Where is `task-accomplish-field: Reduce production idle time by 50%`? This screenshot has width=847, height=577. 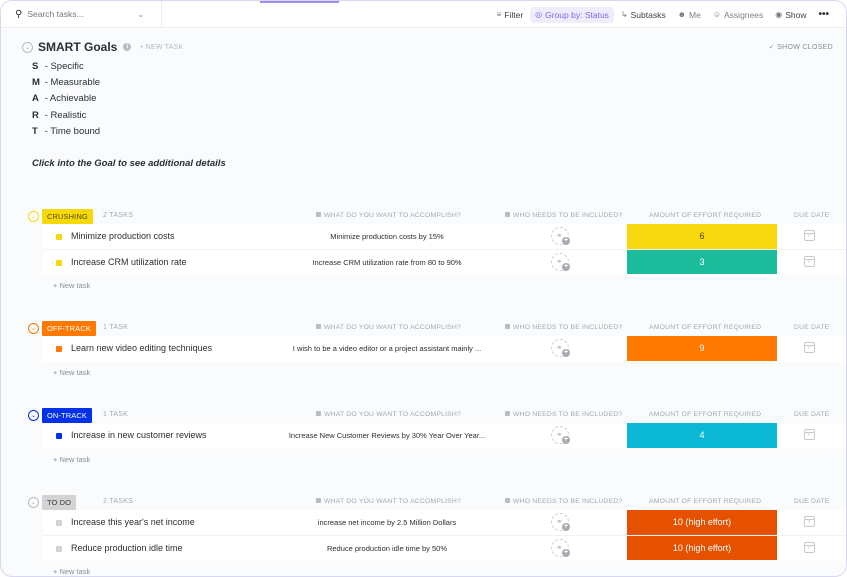 task-accomplish-field: Reduce production idle time by 50% is located at coordinates (387, 548).